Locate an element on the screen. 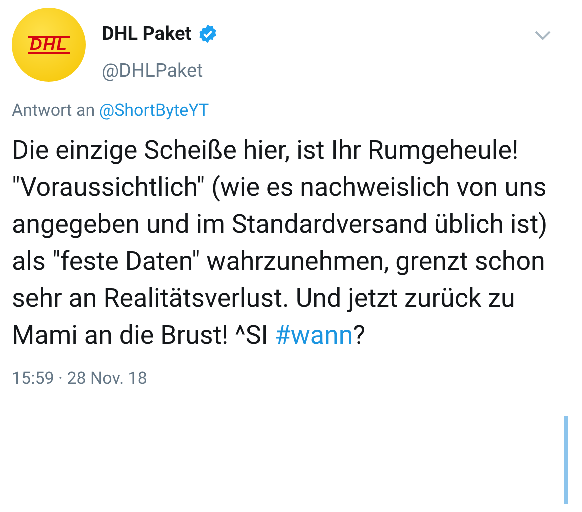  reply-handle-link: @ShortByteYT is located at coordinates (154, 111).